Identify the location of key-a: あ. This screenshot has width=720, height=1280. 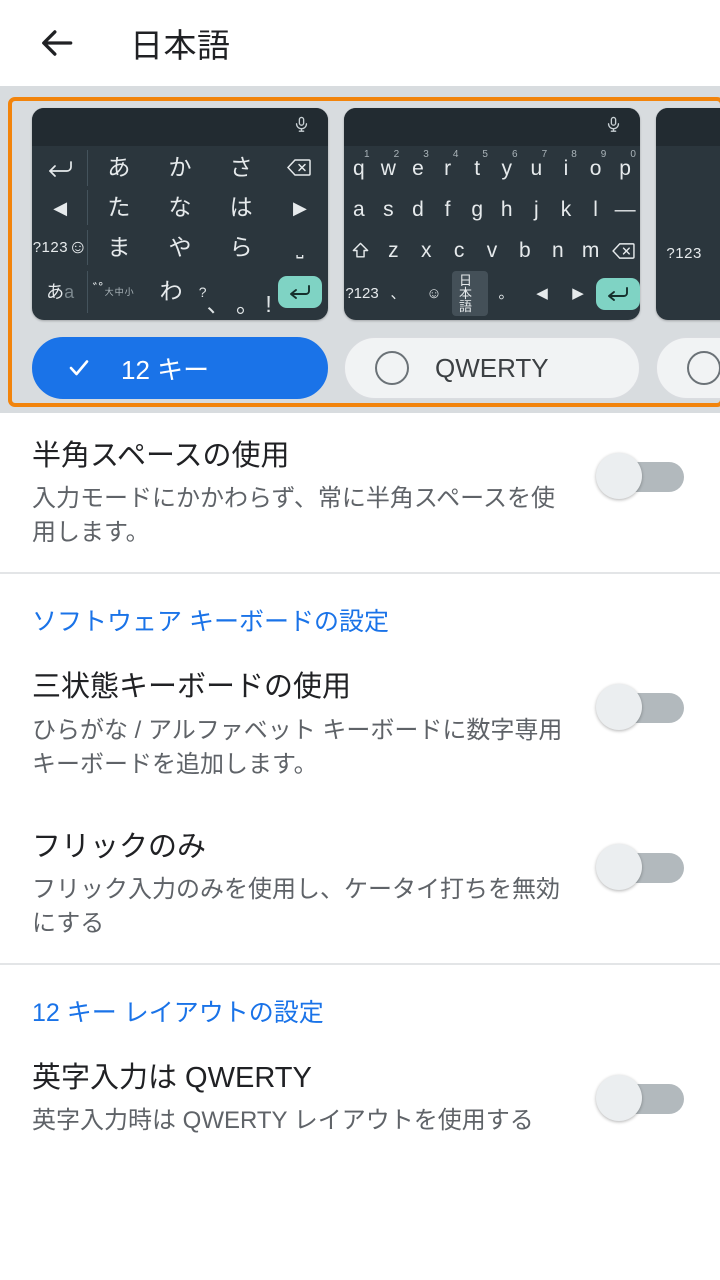
(119, 167).